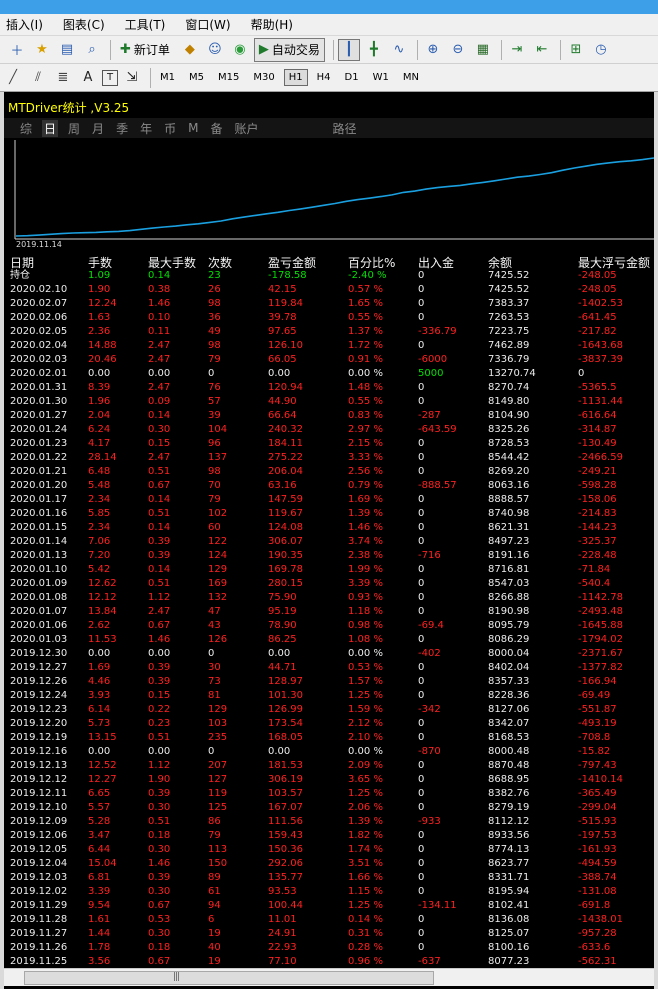 The height and width of the screenshot is (989, 658). Describe the element at coordinates (17, 50) in the screenshot. I see `new-chart-icon: ＋` at that location.